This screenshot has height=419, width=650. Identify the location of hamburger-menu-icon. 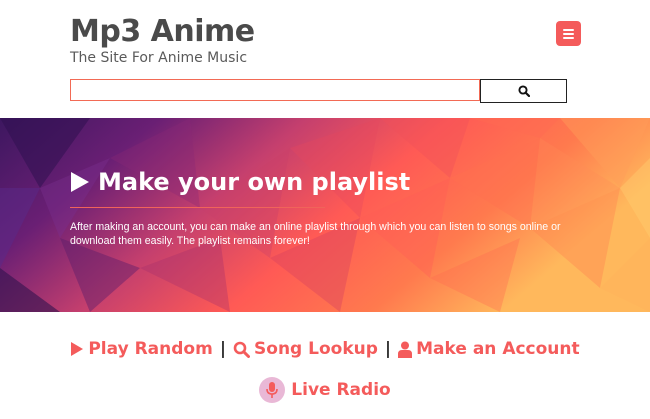
(568, 29).